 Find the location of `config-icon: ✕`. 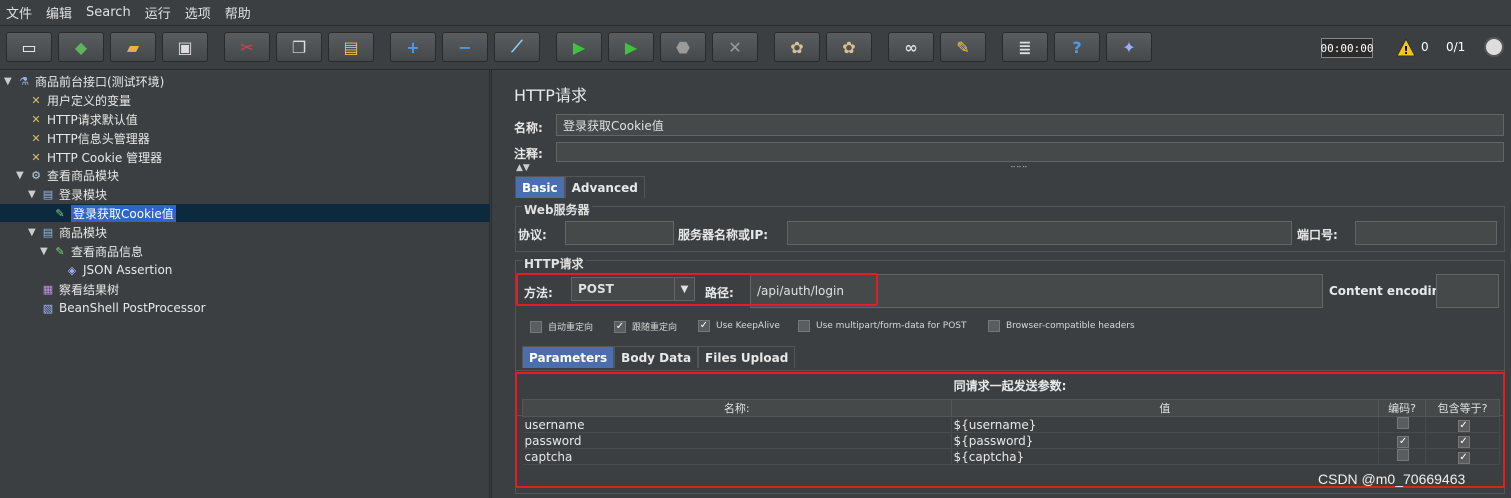

config-icon: ✕ is located at coordinates (36, 100).